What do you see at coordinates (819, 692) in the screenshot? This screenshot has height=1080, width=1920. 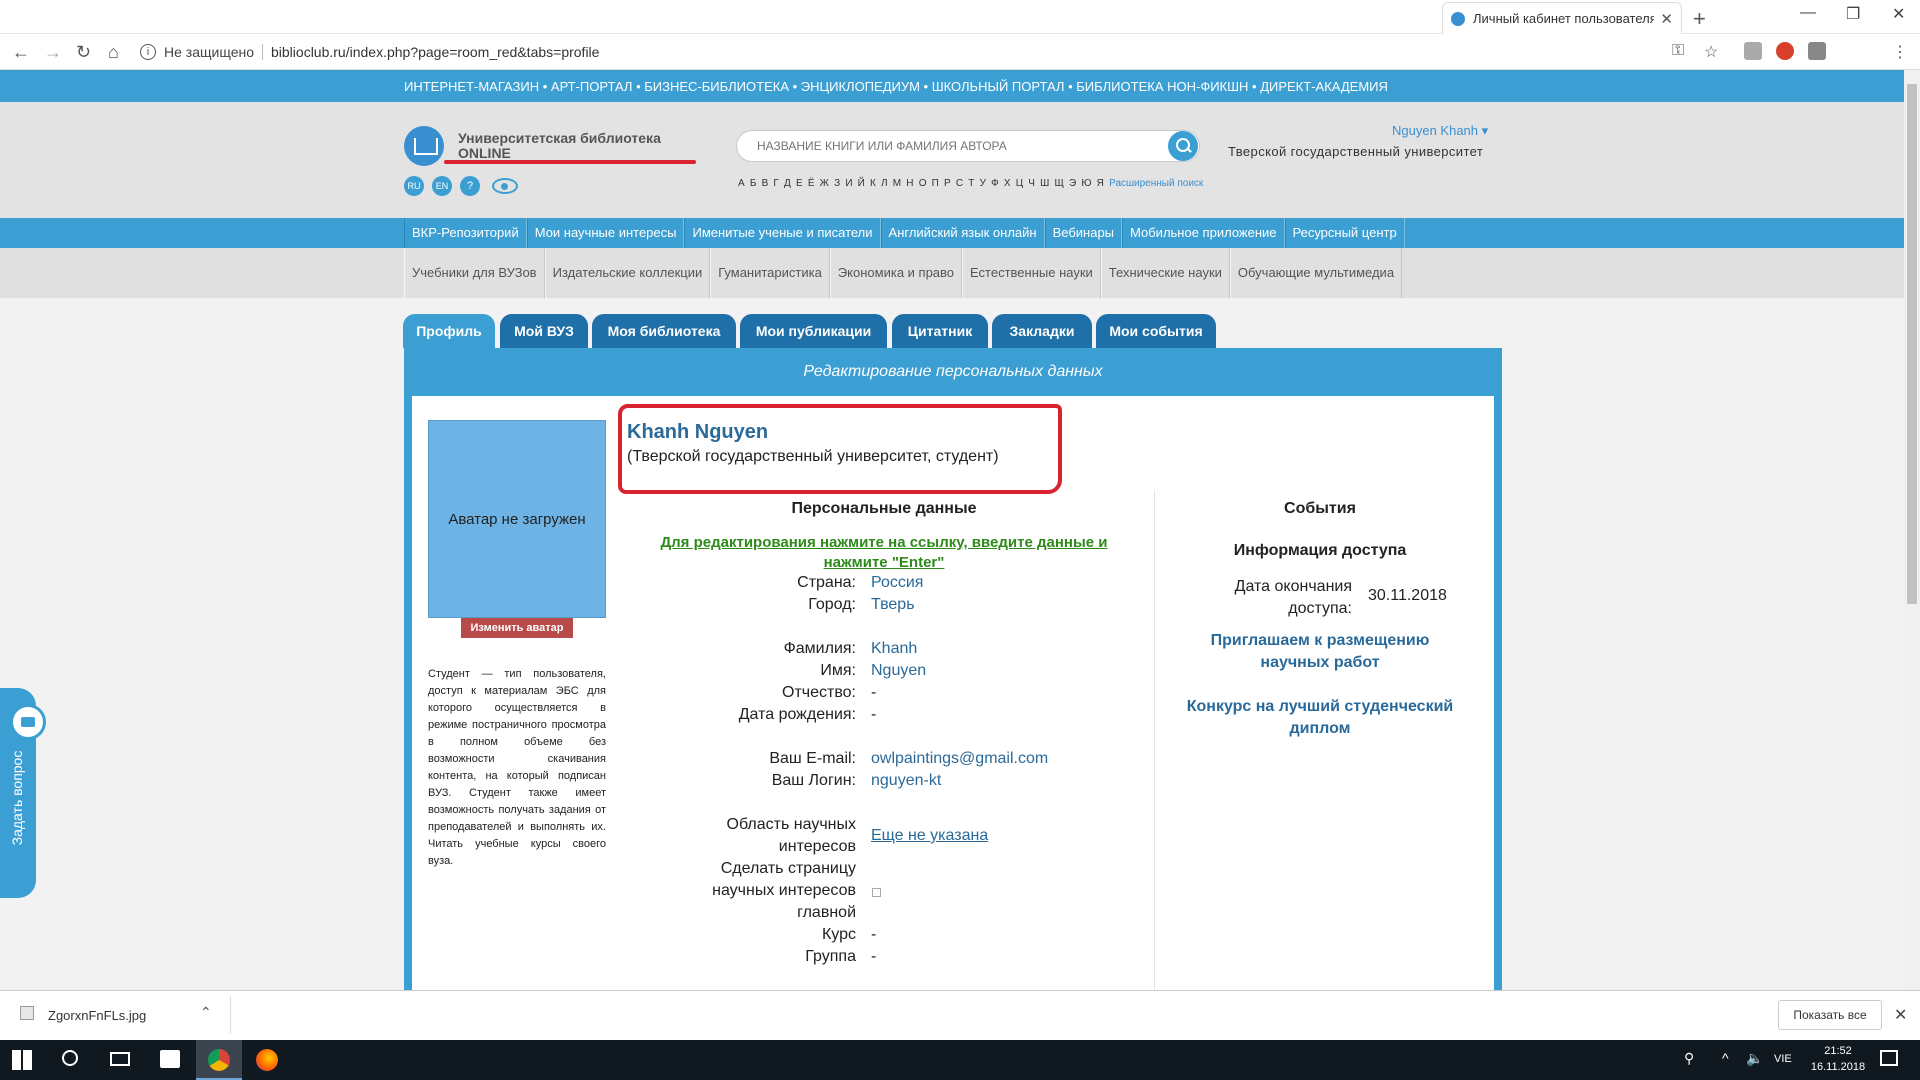 I see `patronymic-label: Отчество:` at bounding box center [819, 692].